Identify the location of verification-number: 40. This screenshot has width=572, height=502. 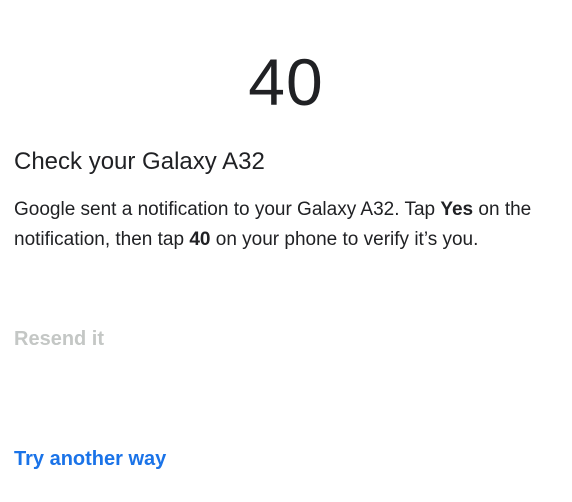
(286, 82).